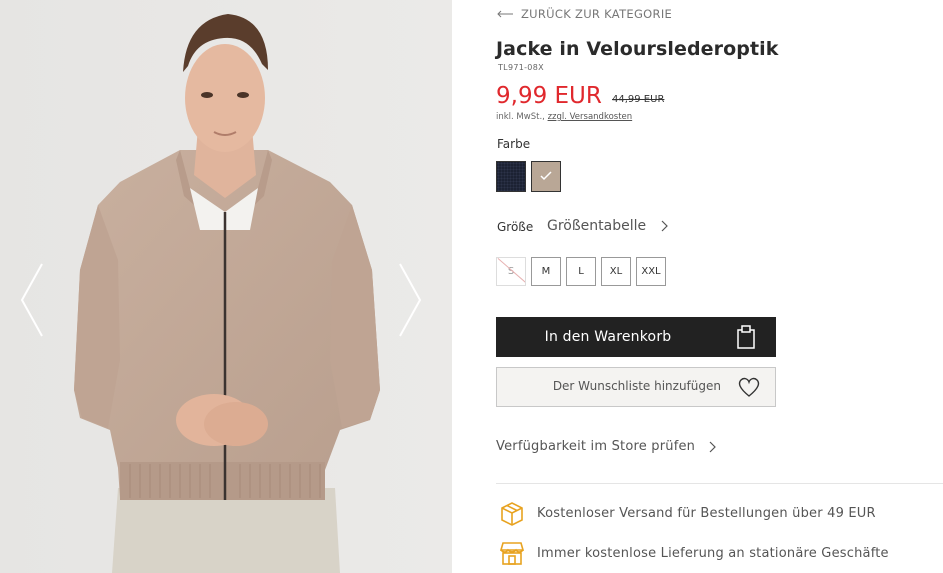  Describe the element at coordinates (638, 99) in the screenshot. I see `old-price: 44,99 EUR` at that location.